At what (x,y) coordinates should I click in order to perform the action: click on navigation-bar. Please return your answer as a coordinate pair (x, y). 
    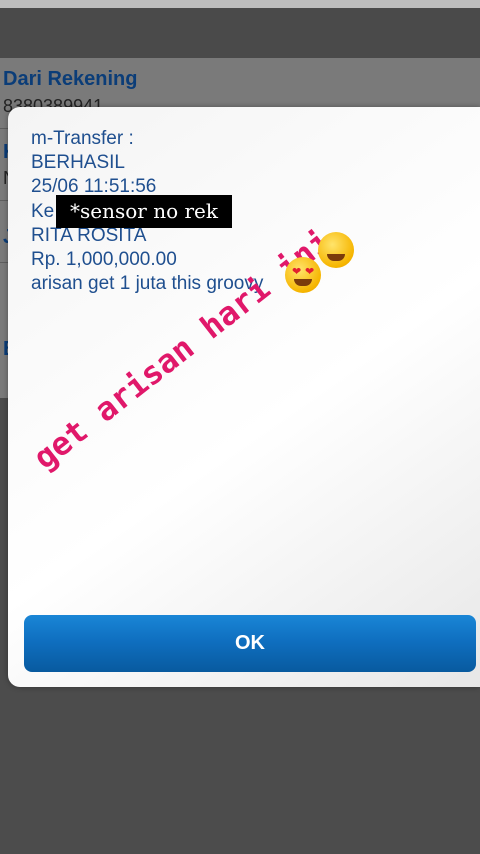
    Looking at the image, I should click on (240, 33).